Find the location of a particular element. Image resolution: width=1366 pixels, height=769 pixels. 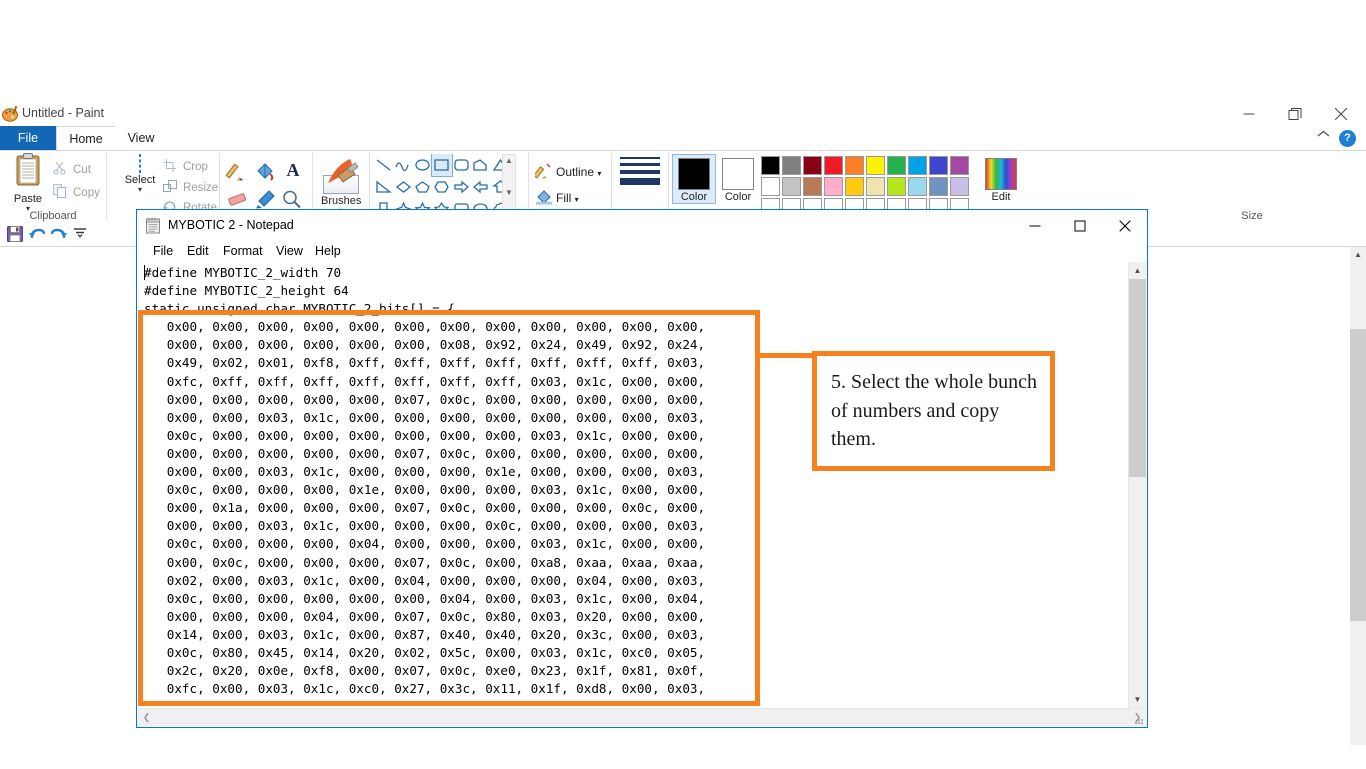

menu-file: File is located at coordinates (163, 251).